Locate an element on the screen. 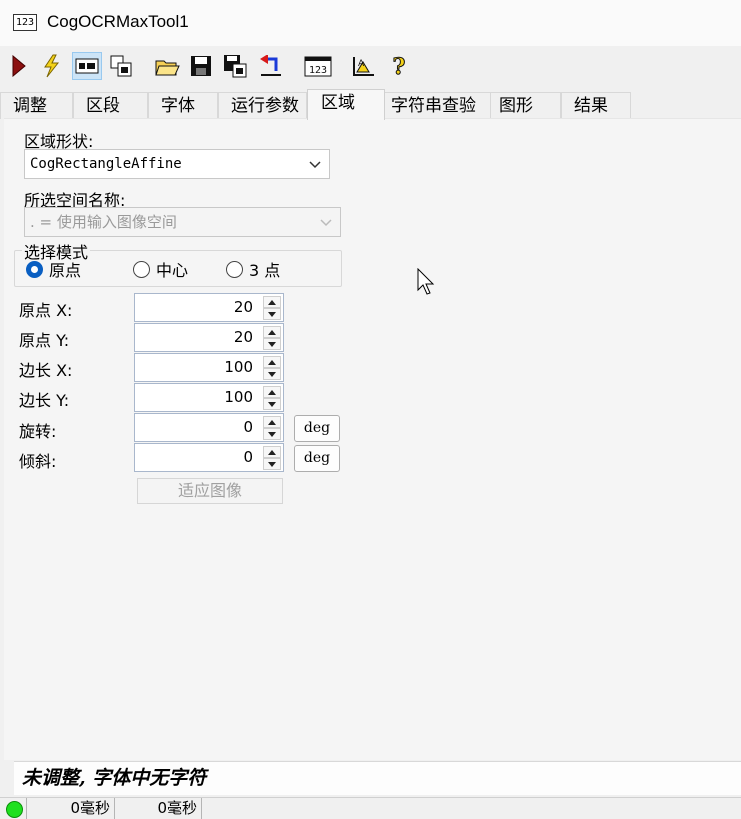 The width and height of the screenshot is (741, 819). open-icon is located at coordinates (167, 66).